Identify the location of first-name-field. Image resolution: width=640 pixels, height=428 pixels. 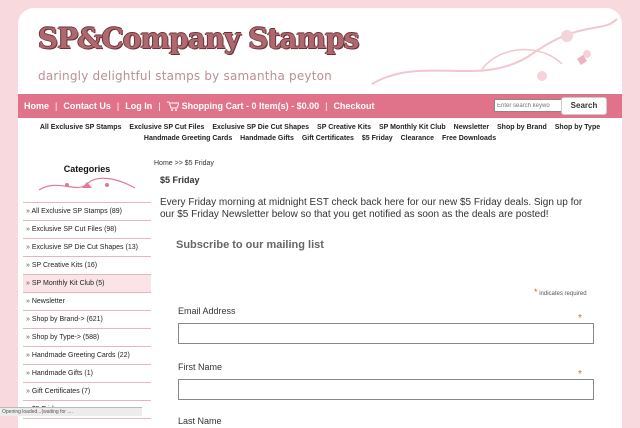
(386, 389).